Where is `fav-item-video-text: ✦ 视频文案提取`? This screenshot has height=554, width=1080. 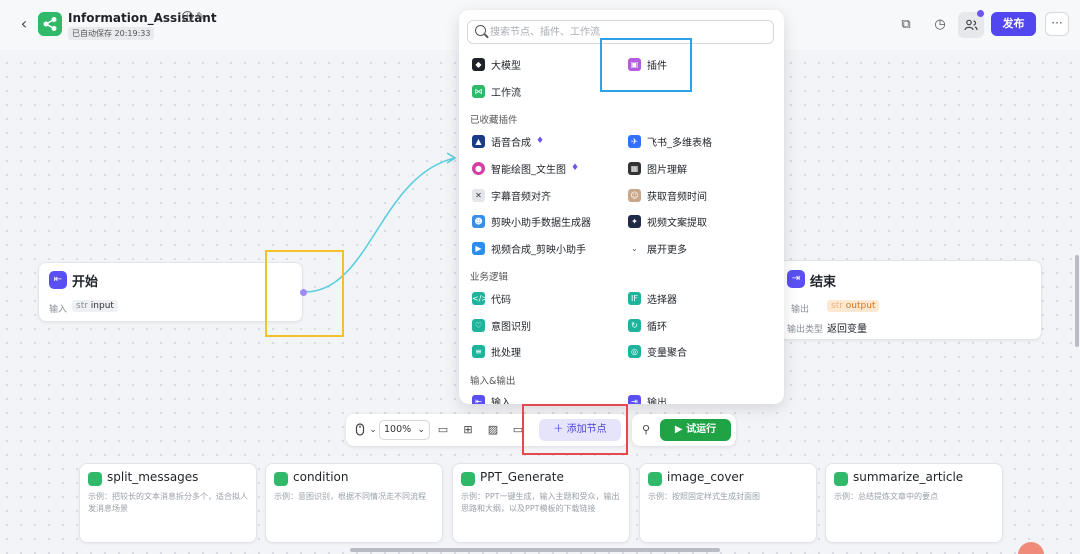
fav-item-video-text: ✦ 视频文案提取 is located at coordinates (667, 221).